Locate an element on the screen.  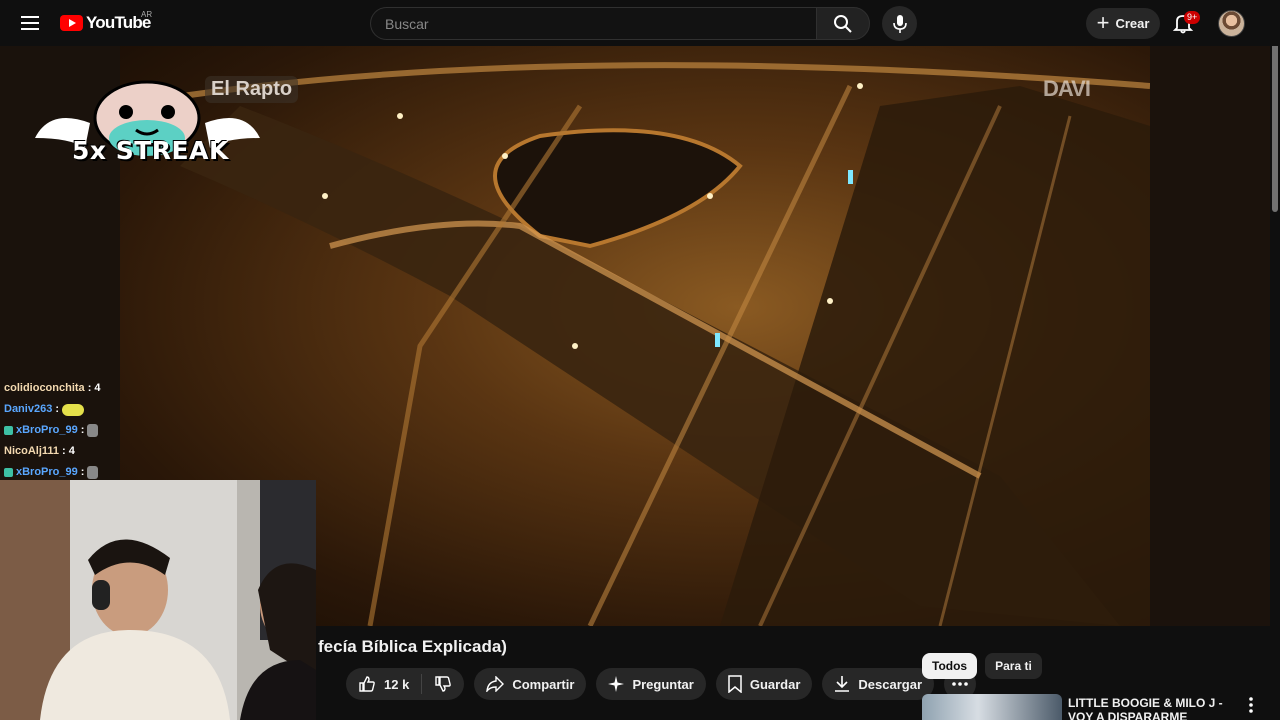
player-side-right is located at coordinates (1210, 336).